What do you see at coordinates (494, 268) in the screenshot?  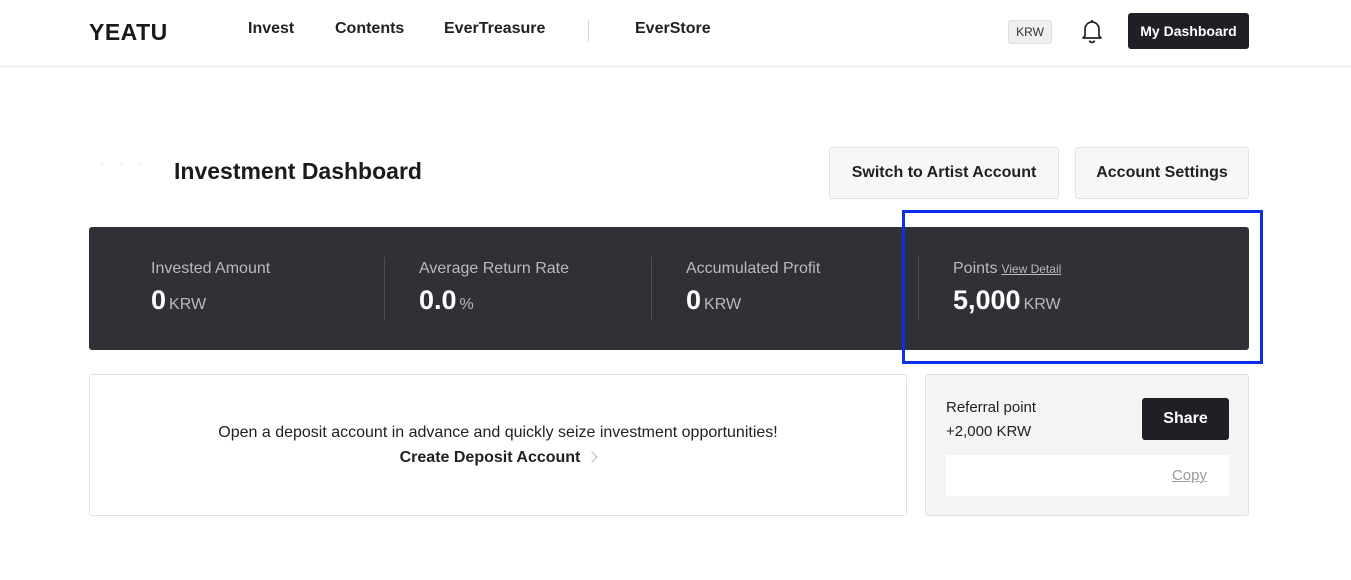 I see `stat-label: Average Return Rate` at bounding box center [494, 268].